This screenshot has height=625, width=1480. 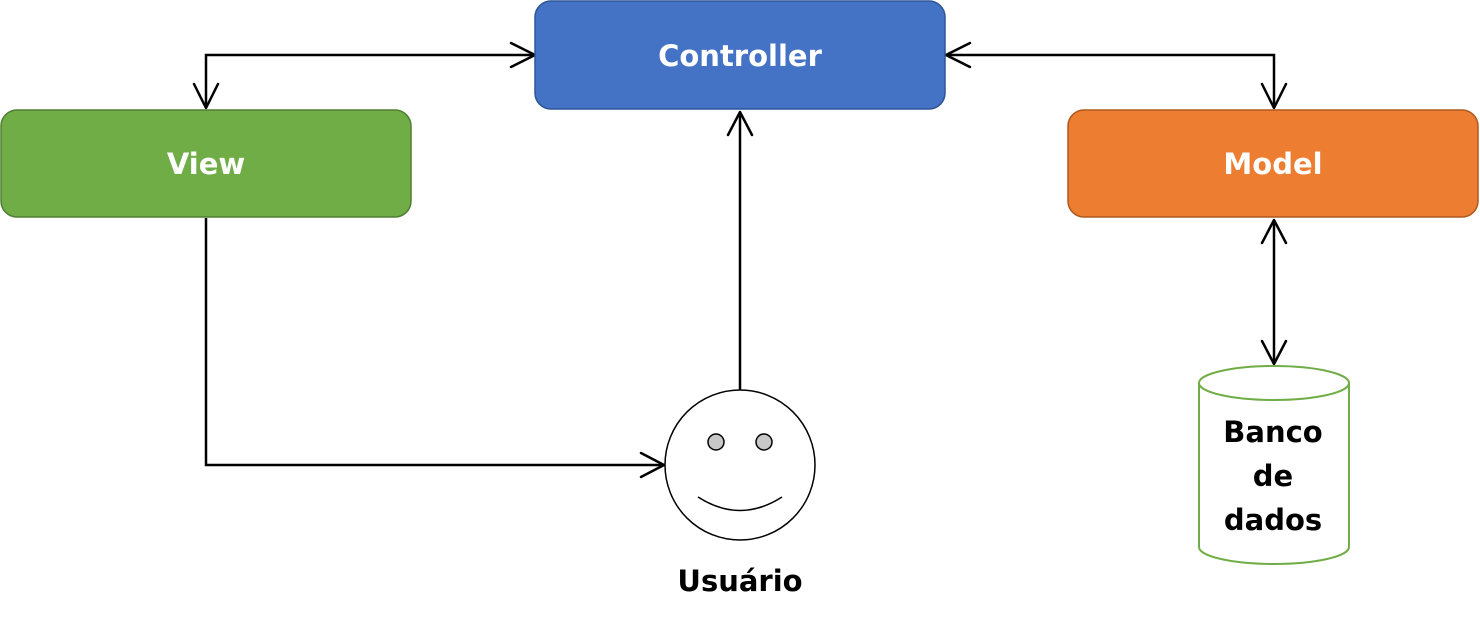 I want to click on smiley-face-icon, so click(x=740, y=465).